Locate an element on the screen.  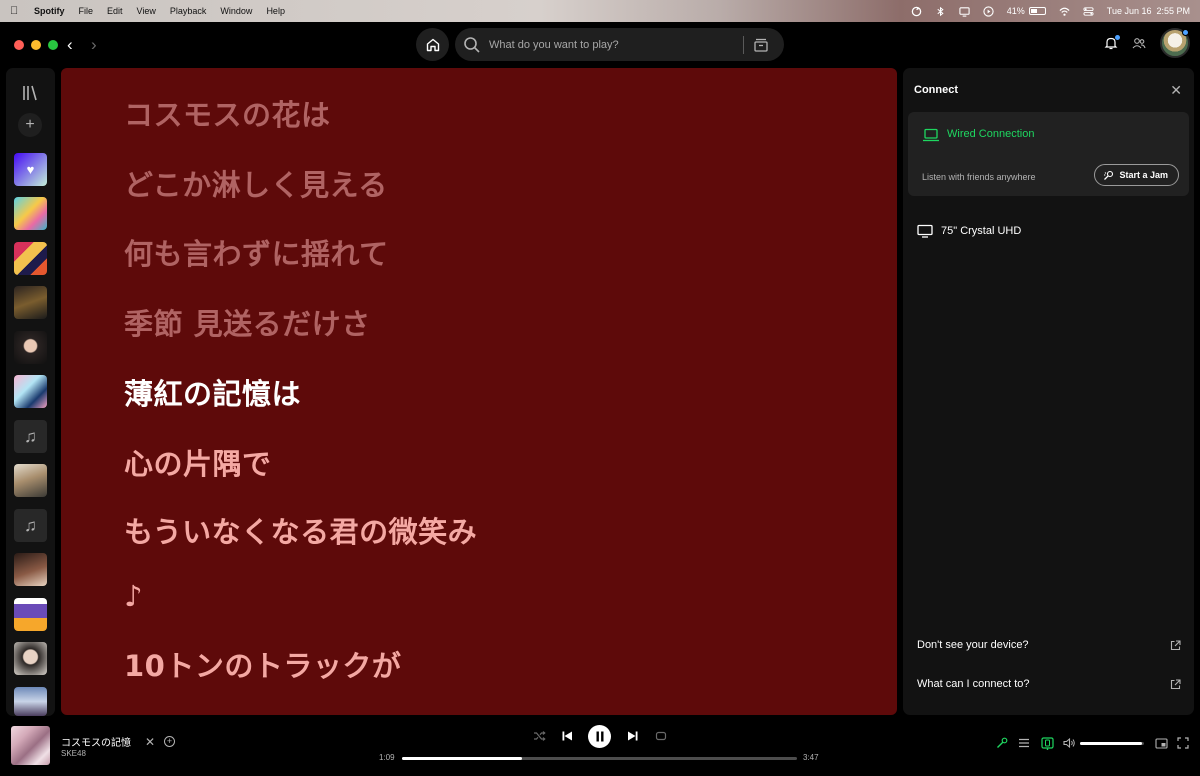
repeat-icon is located at coordinates (661, 736).